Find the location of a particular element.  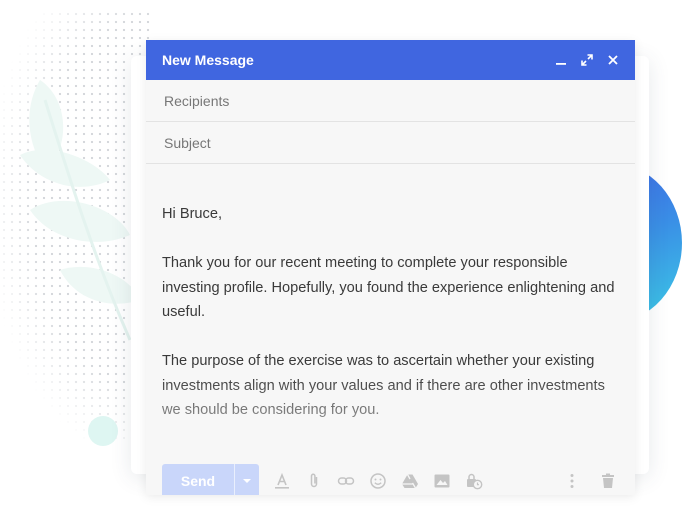

more-vert-icon is located at coordinates (572, 481).